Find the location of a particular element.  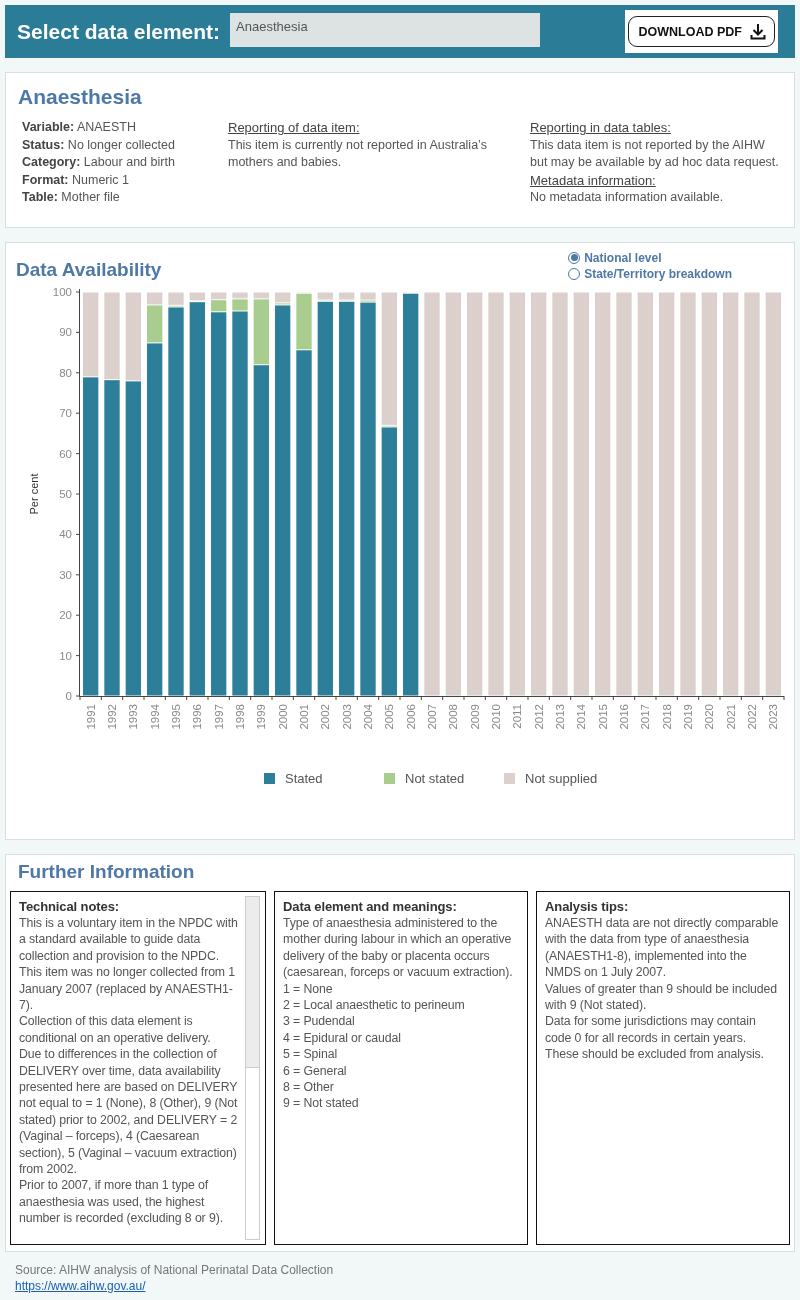

field-text: Table: Mother file is located at coordinates (71, 197).